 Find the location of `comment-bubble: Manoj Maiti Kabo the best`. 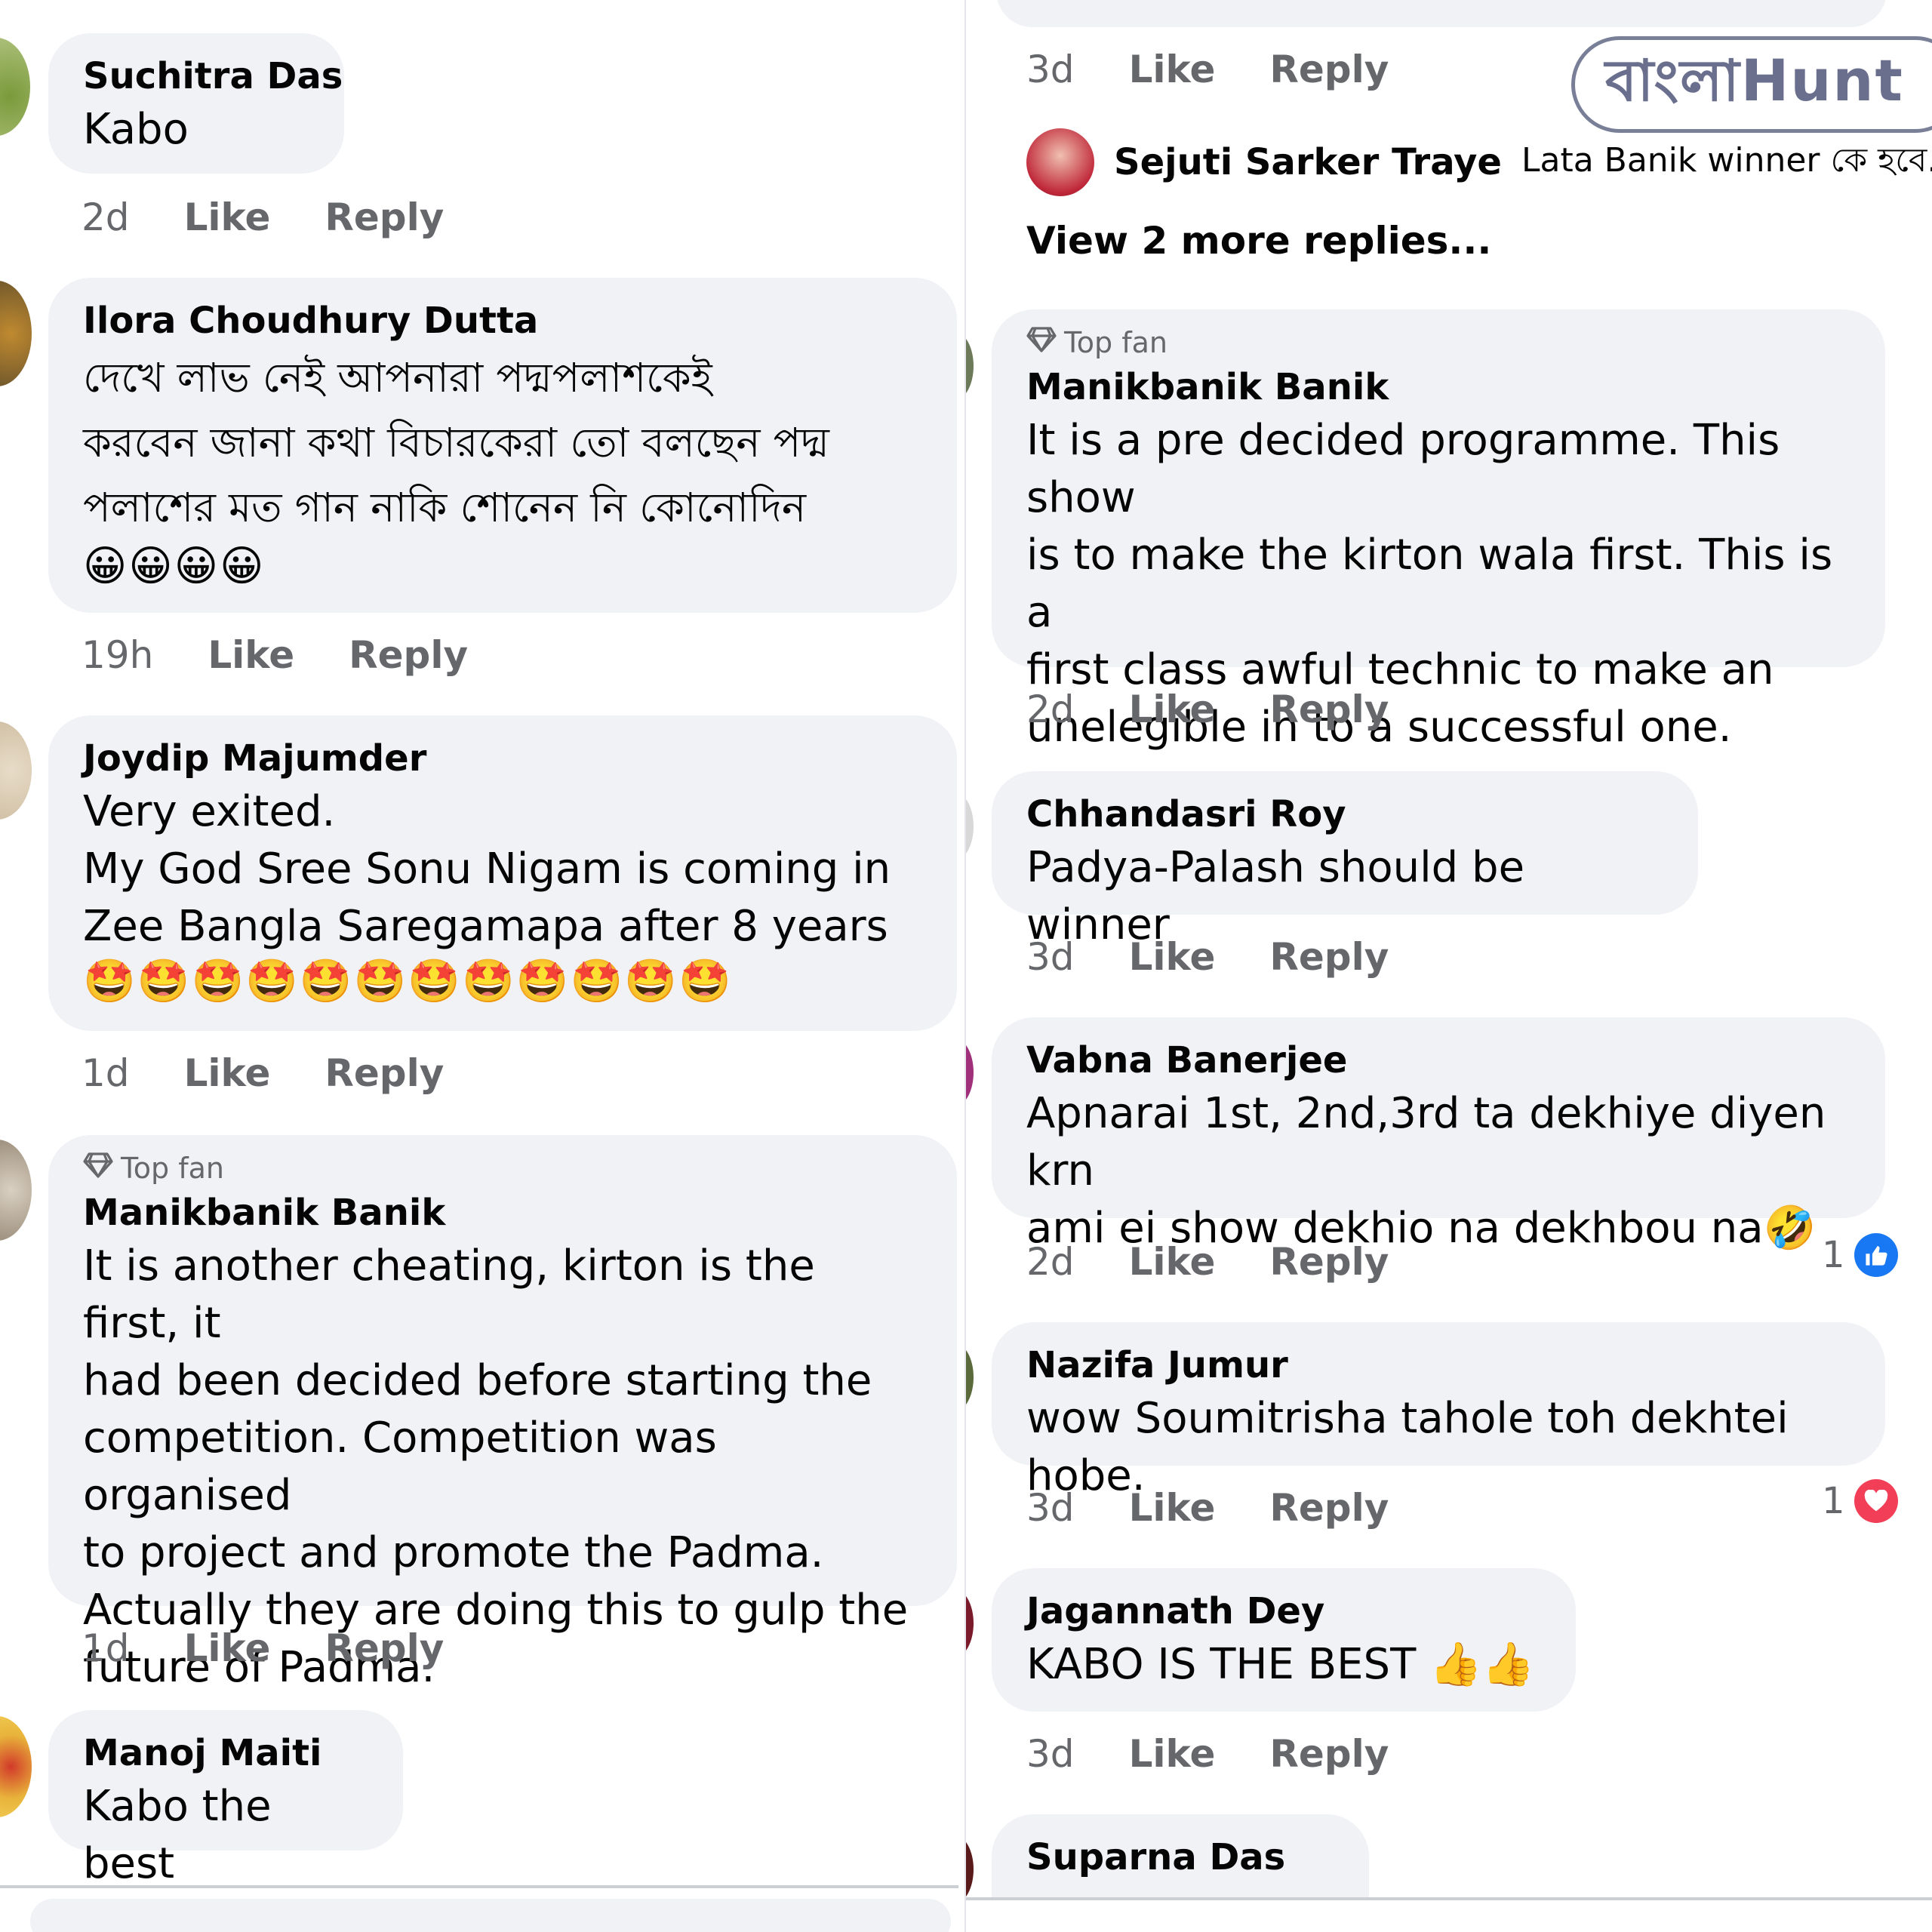

comment-bubble: Manoj Maiti Kabo the best is located at coordinates (225, 1799).